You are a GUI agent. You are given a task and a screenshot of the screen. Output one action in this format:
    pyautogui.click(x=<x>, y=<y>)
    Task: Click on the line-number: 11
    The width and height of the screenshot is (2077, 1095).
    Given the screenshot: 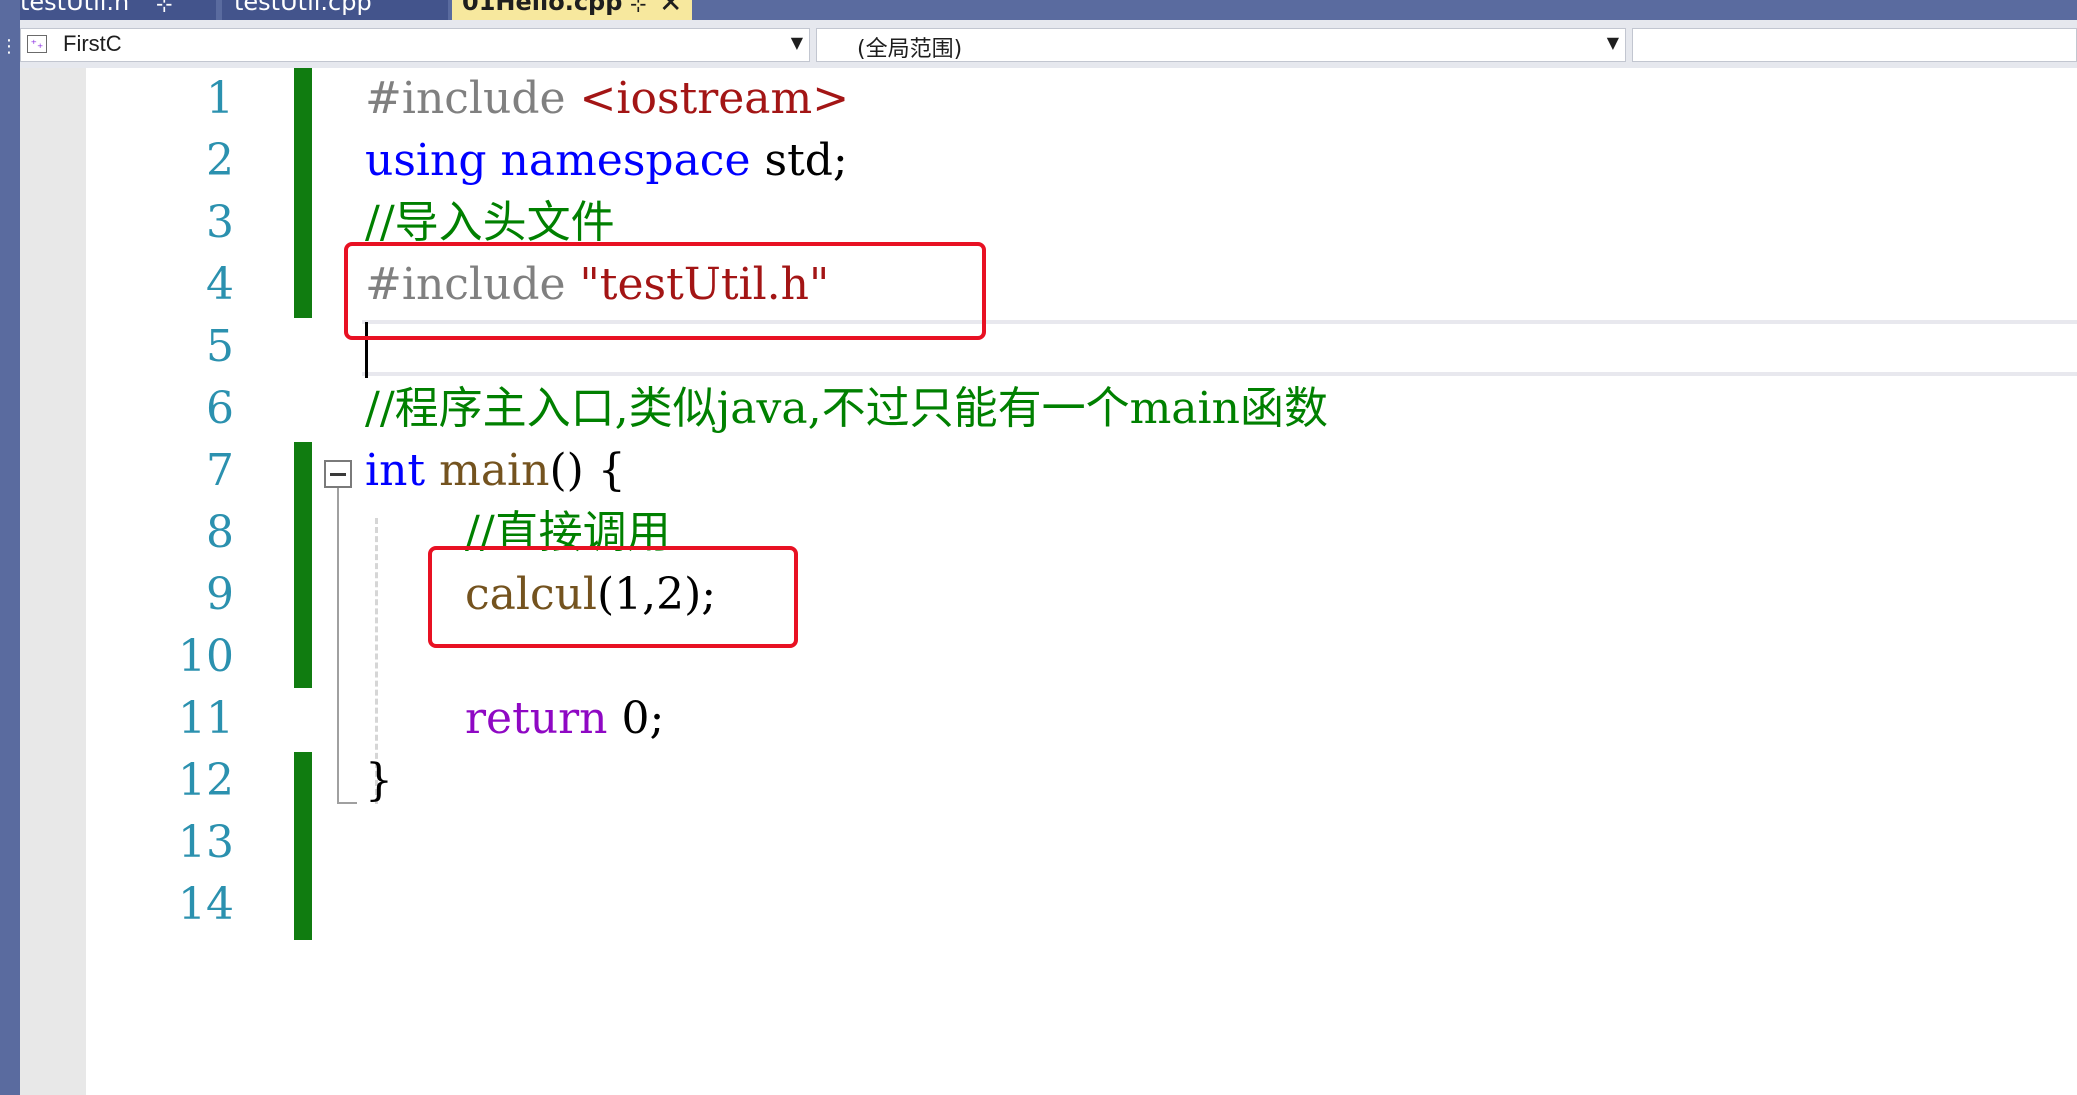 What is the action you would take?
    pyautogui.click(x=206, y=718)
    